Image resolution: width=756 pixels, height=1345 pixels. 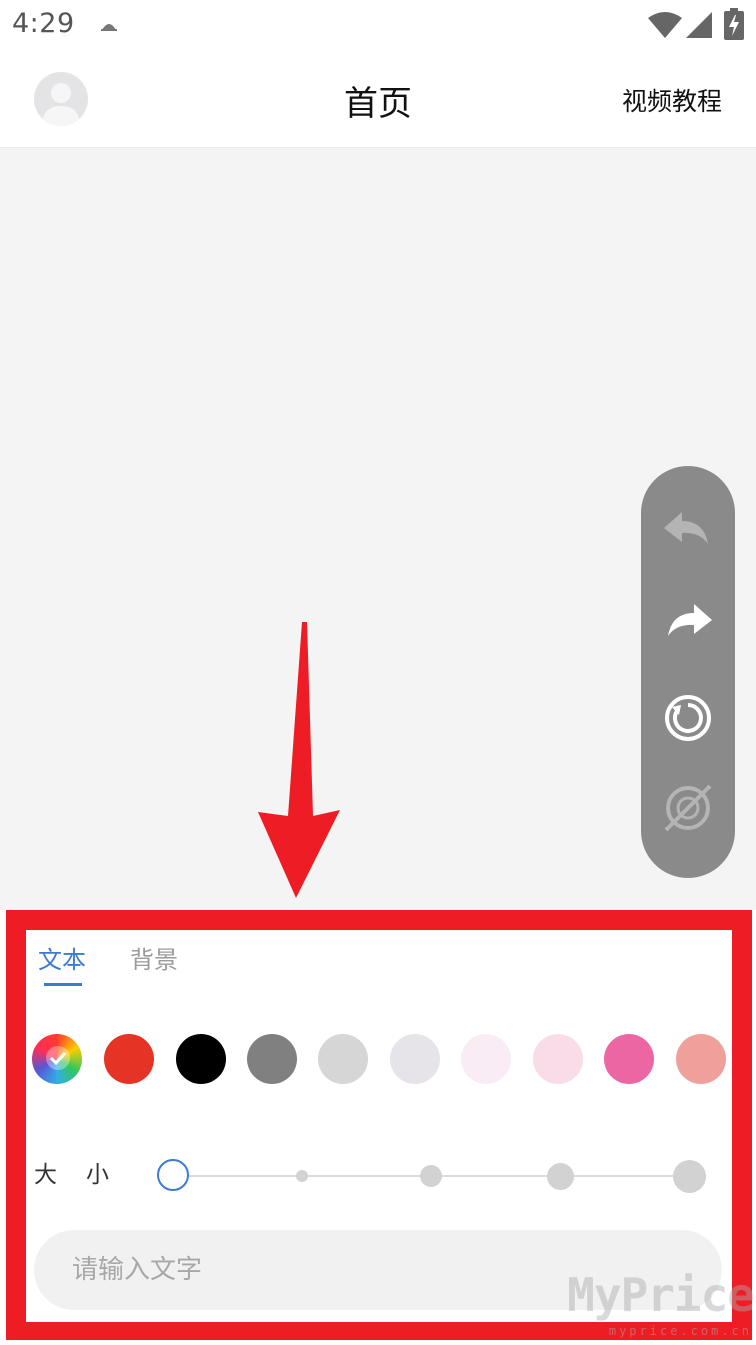 I want to click on color-wheel-swatch, so click(x=57, y=1059).